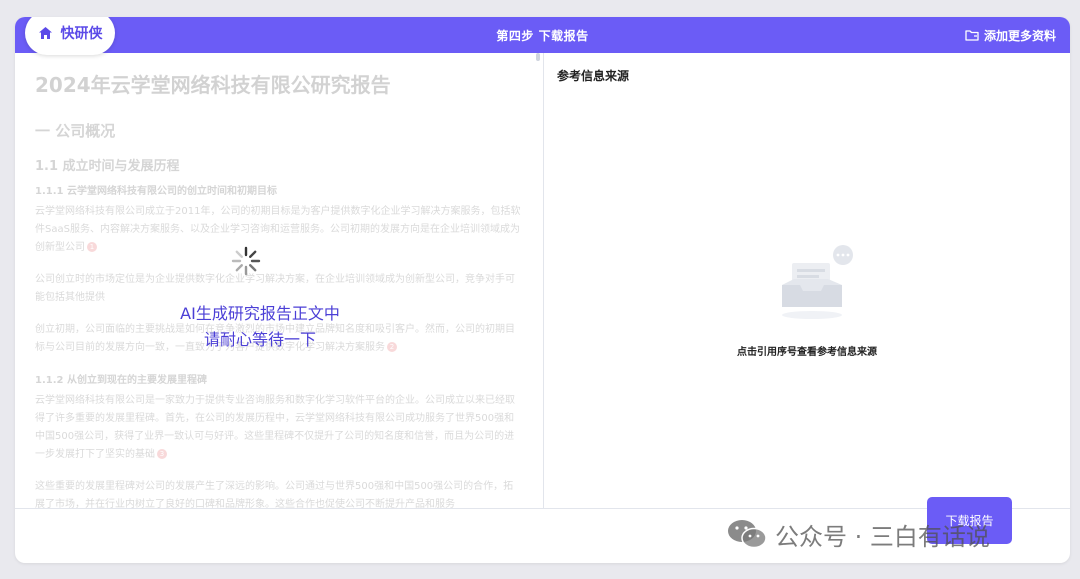 This screenshot has width=1080, height=579. I want to click on add-more-materials-button: 添加更多资料, so click(1010, 35).